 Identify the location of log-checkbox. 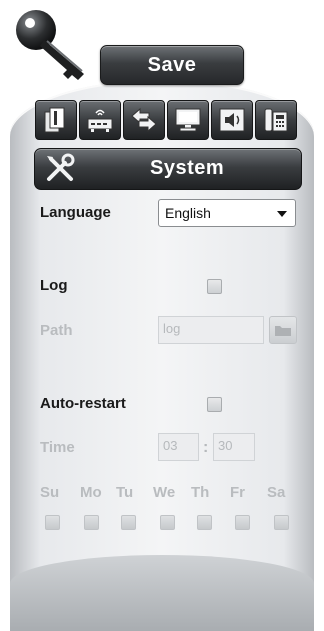
(214, 286).